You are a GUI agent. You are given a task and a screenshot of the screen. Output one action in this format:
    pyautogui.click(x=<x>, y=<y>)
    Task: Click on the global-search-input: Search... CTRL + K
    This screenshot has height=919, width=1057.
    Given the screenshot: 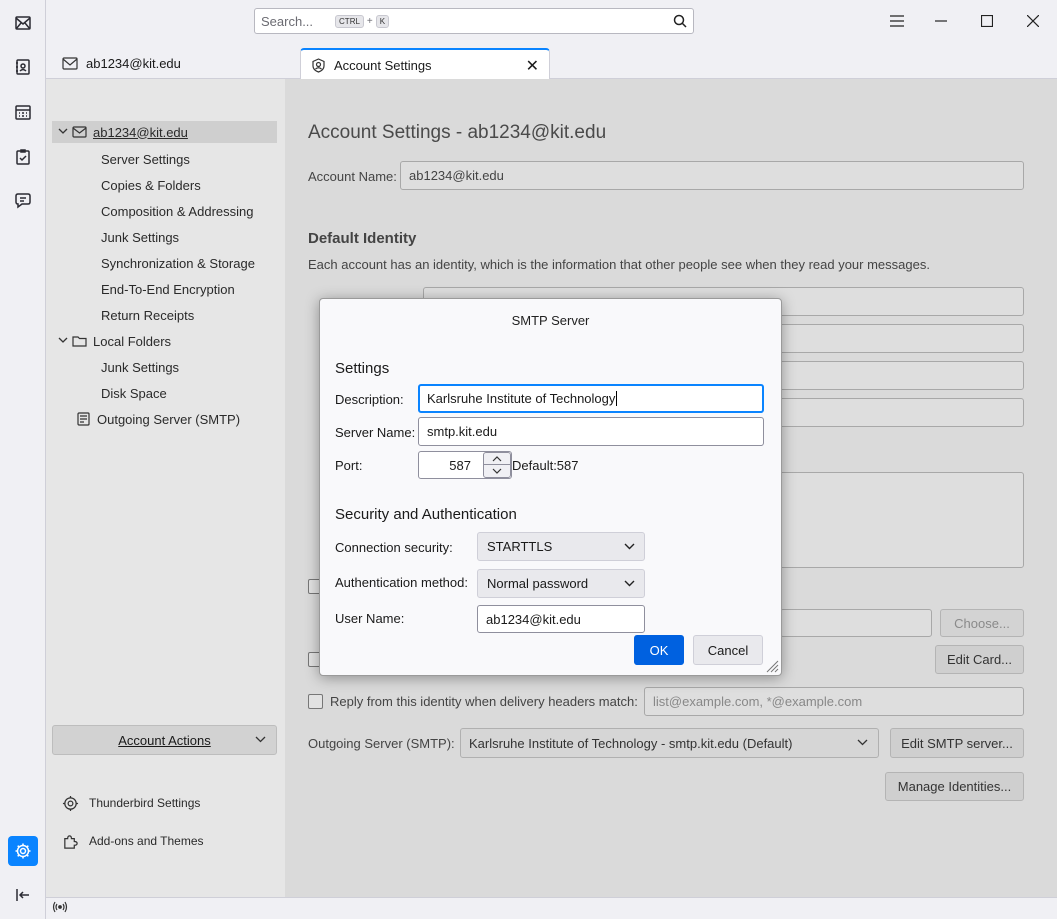 What is the action you would take?
    pyautogui.click(x=474, y=21)
    